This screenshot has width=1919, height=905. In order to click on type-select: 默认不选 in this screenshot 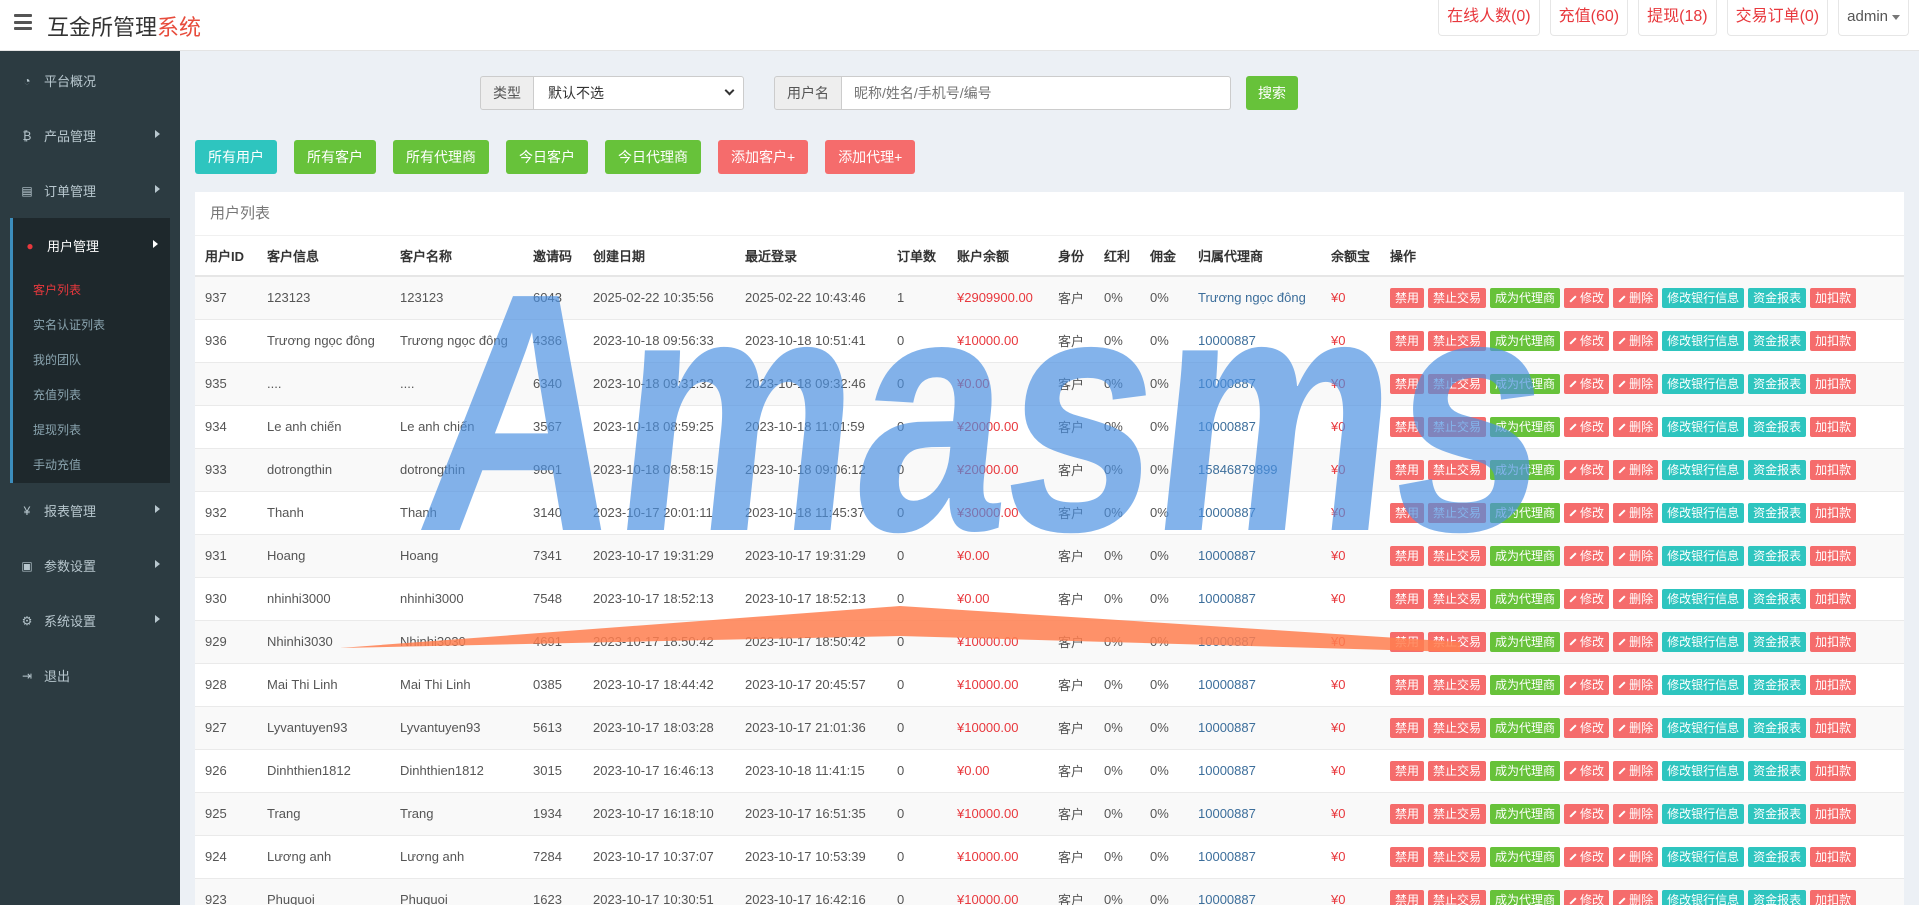, I will do `click(639, 93)`.